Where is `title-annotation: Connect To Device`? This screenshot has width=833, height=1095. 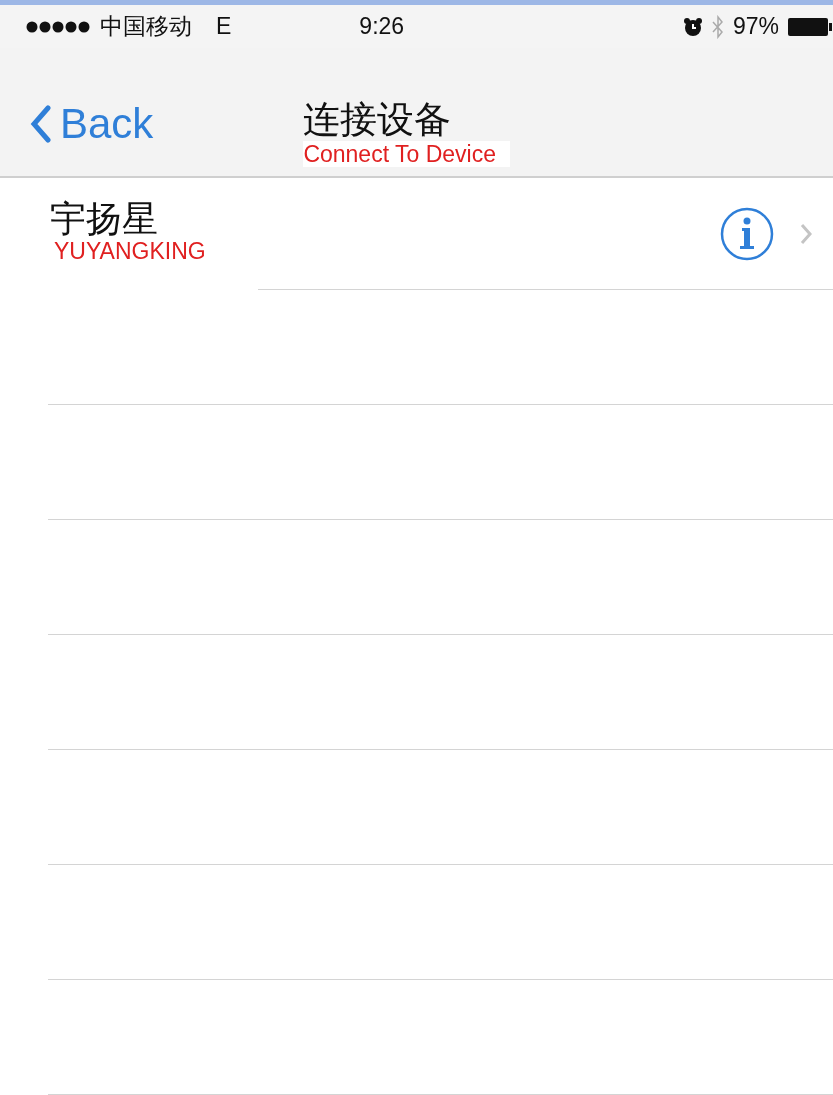
title-annotation: Connect To Device is located at coordinates (406, 154).